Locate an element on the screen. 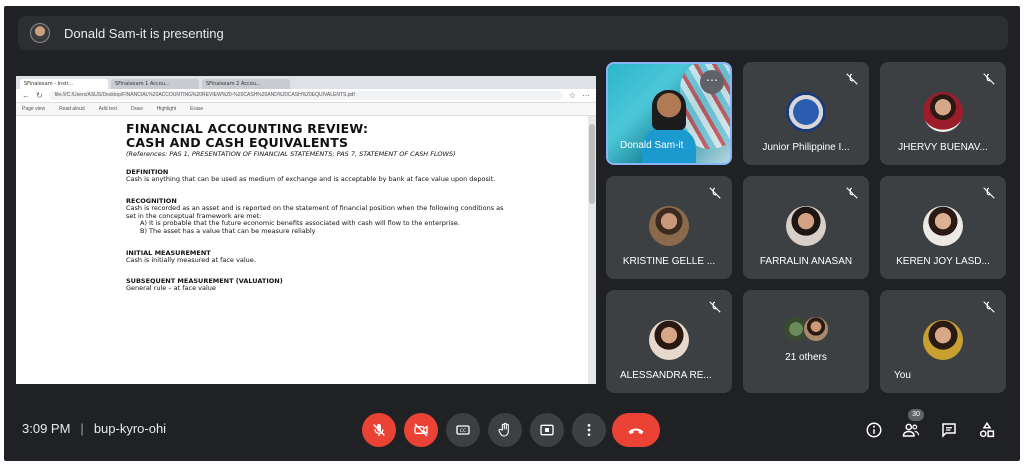 This screenshot has height=465, width=1024. chat-button is located at coordinates (949, 430).